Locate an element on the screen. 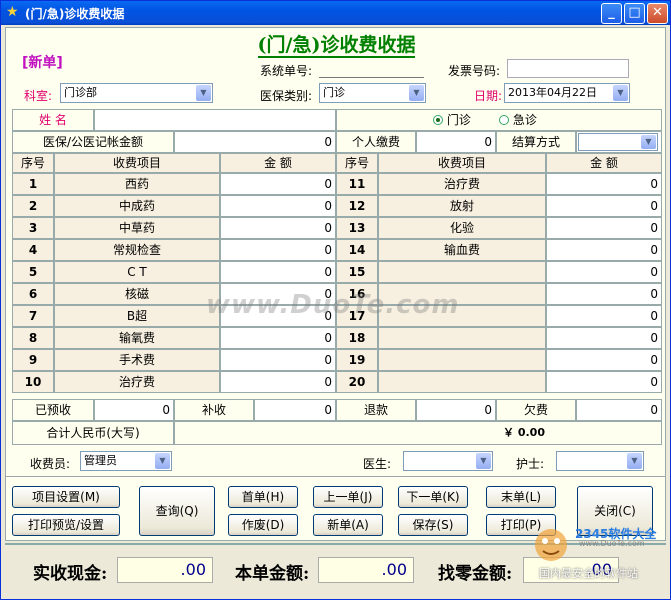 This screenshot has height=600, width=671. row-seq: 1 is located at coordinates (33, 184).